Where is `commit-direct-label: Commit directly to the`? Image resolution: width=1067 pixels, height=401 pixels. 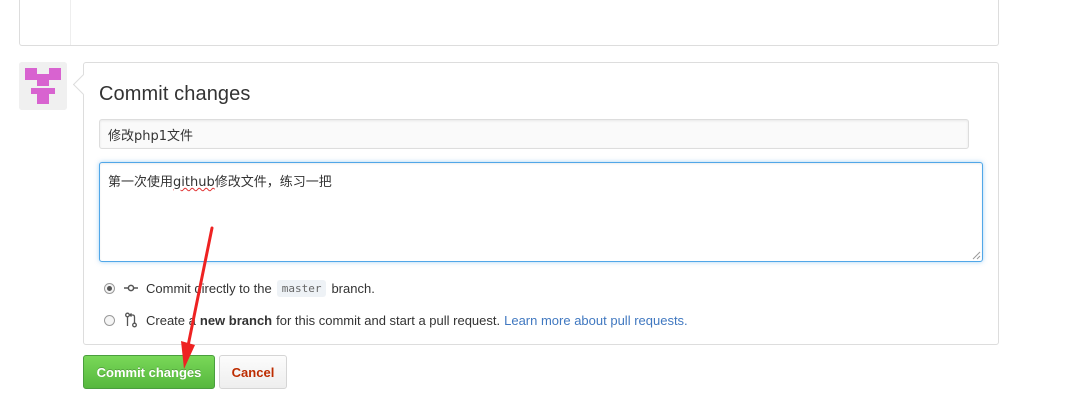
commit-direct-label: Commit directly to the is located at coordinates (209, 288).